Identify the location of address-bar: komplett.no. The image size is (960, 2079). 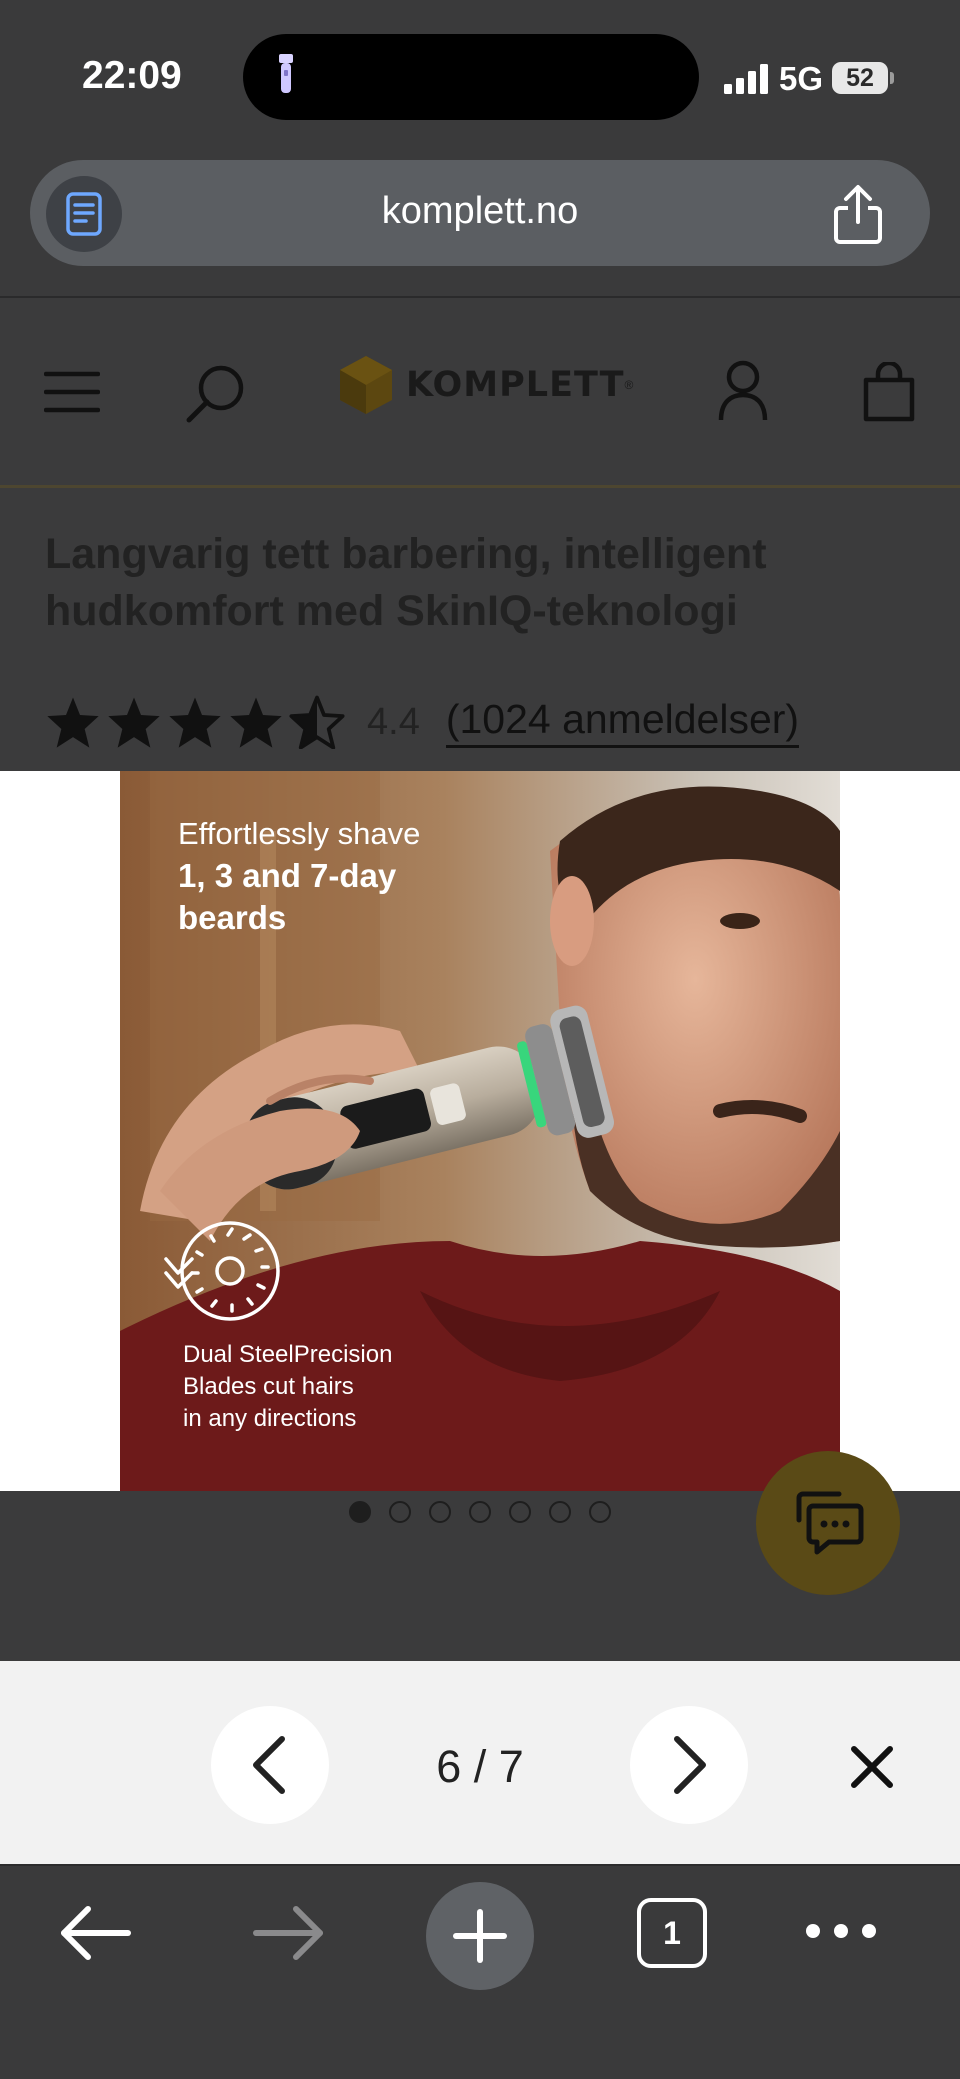
(480, 213).